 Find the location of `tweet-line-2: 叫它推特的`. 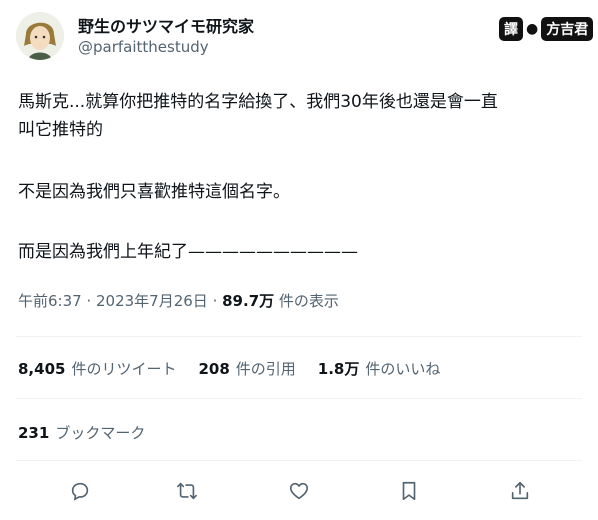

tweet-line-2: 叫它推特的 is located at coordinates (60, 130).